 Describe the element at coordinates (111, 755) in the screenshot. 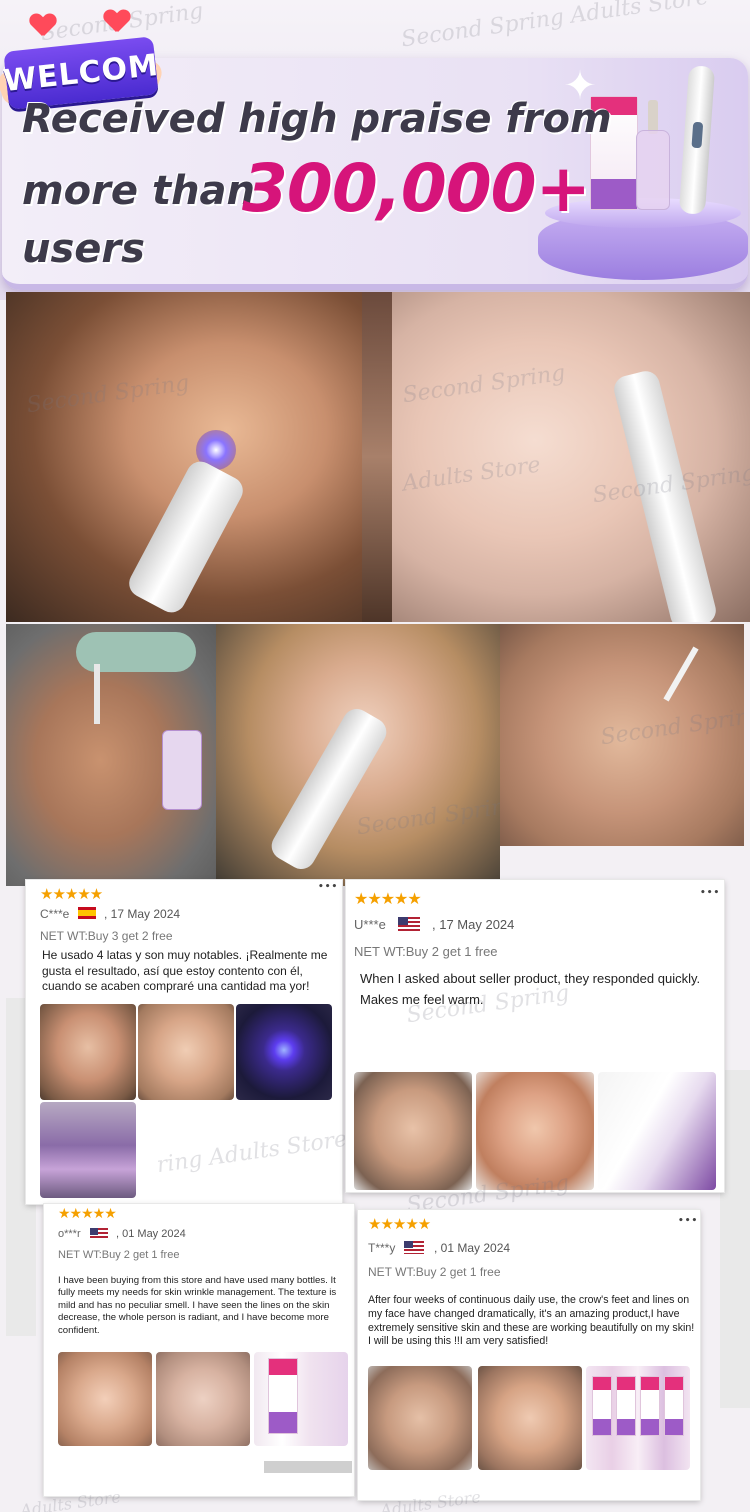

I see `photo-woman-applying-dropper-serum` at that location.